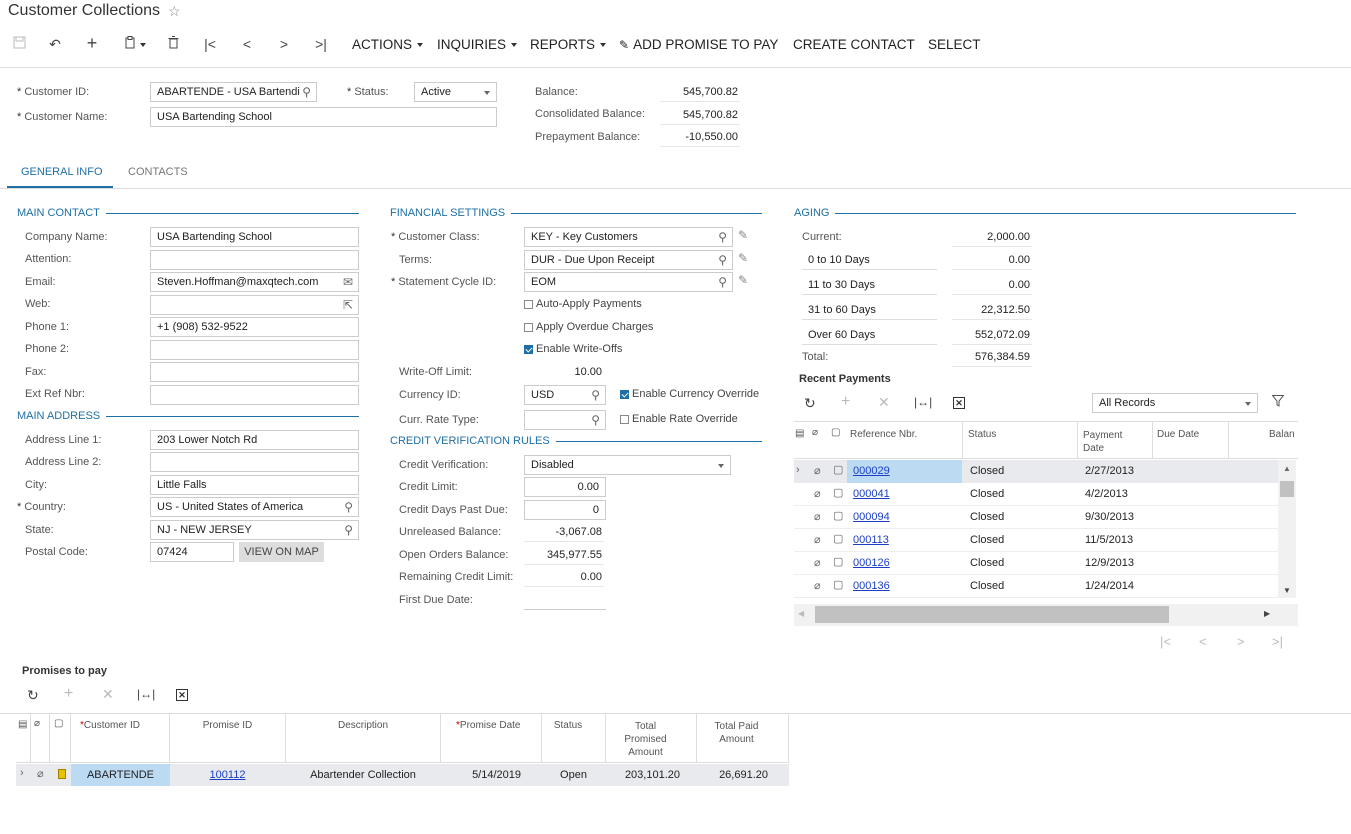  What do you see at coordinates (573, 349) in the screenshot?
I see `enable-writeoffs-checkbox: Enable Write-Offs` at bounding box center [573, 349].